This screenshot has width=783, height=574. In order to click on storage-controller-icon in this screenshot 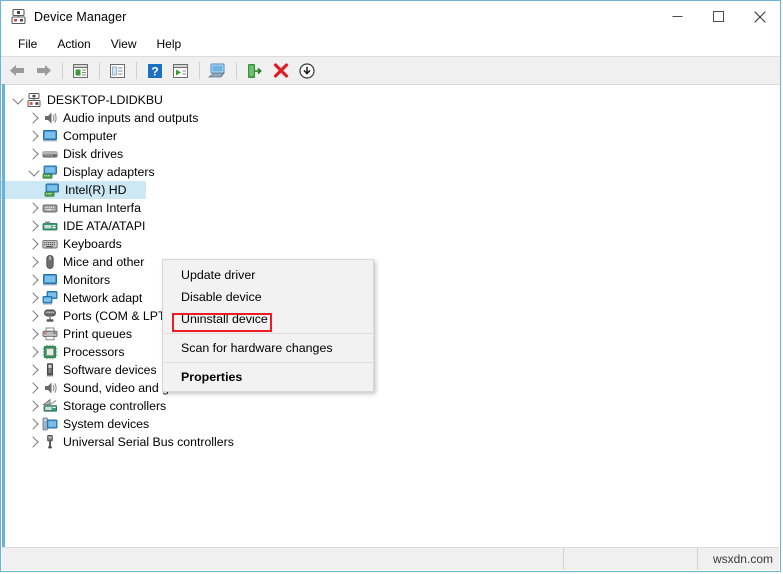, I will do `click(50, 406)`.